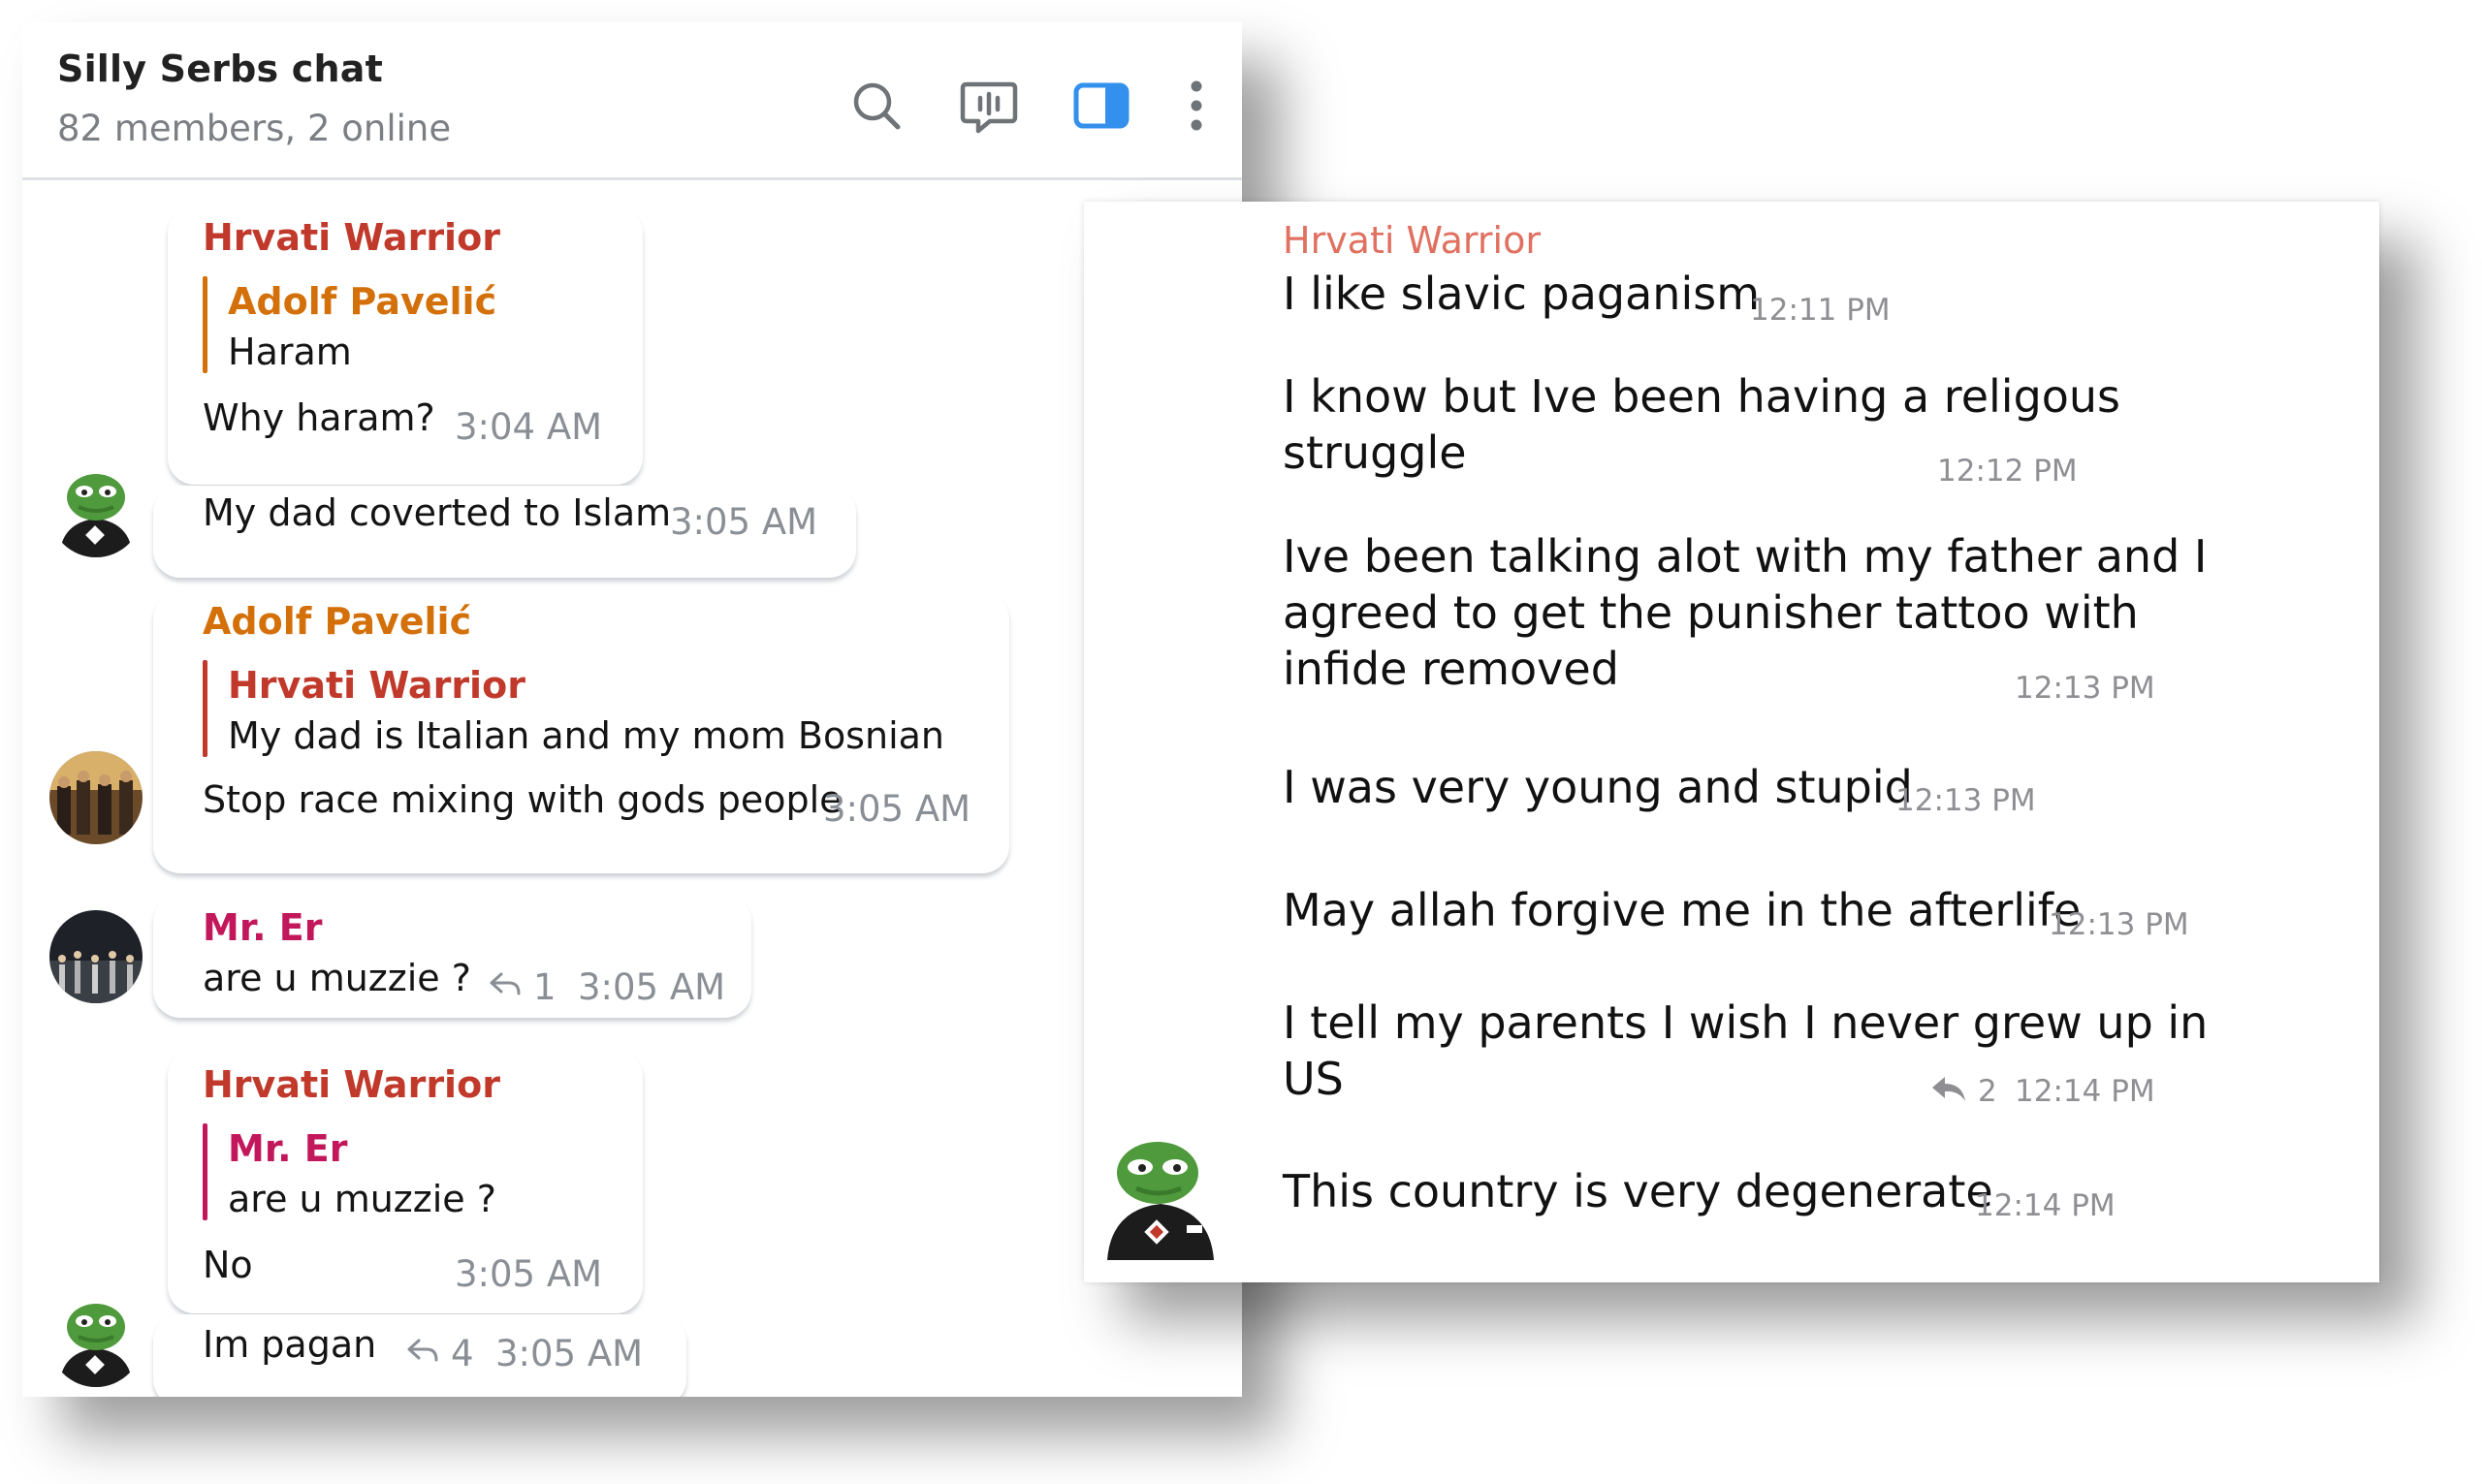 This screenshot has height=1484, width=2482. Describe the element at coordinates (290, 352) in the screenshot. I see `quote-text: Haram` at that location.